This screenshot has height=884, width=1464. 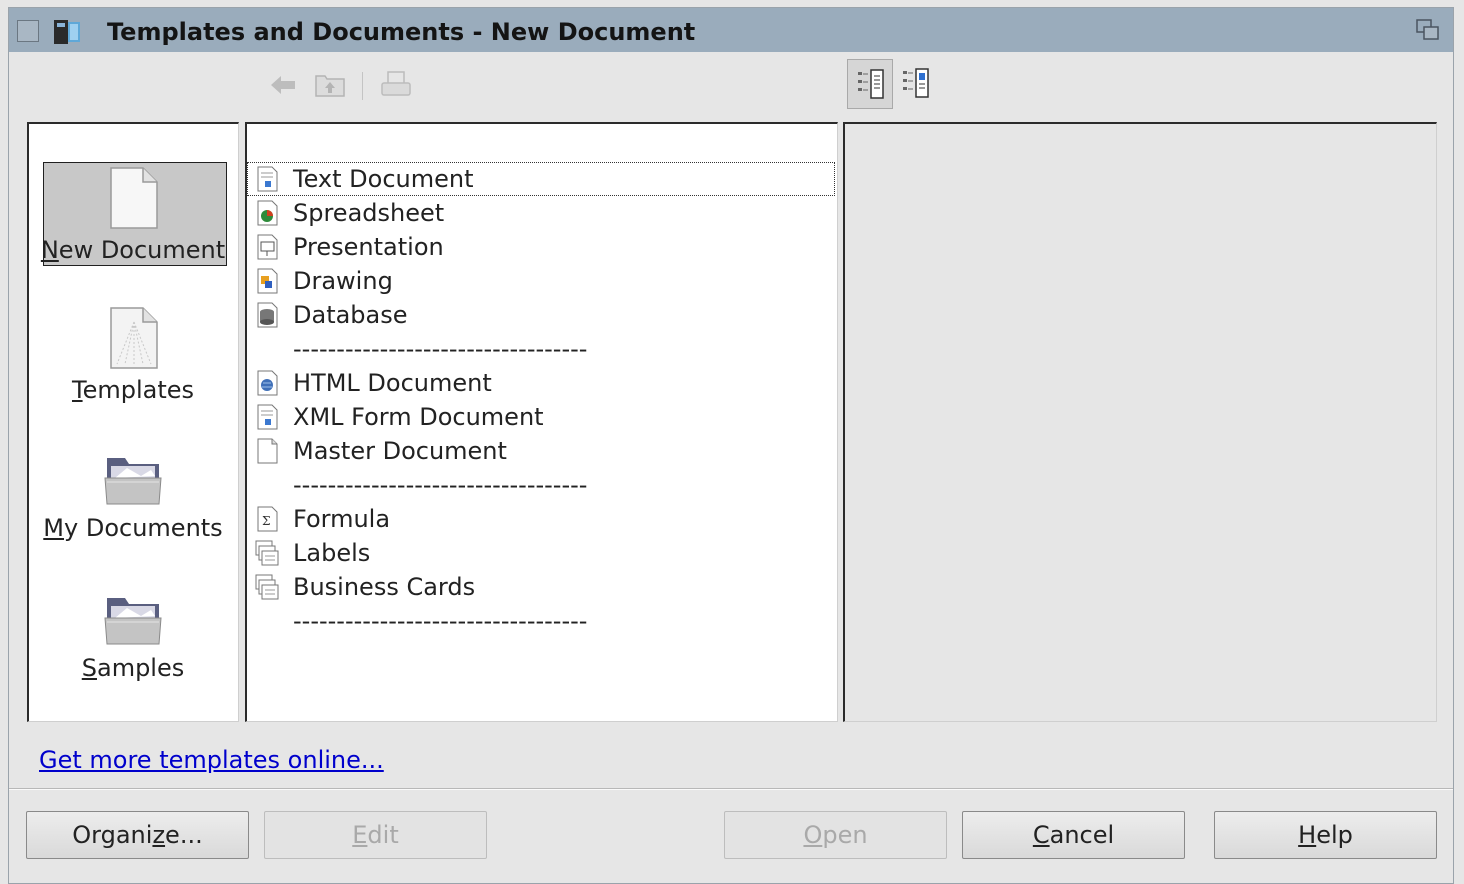 I want to click on document-properties-icon, so click(x=917, y=83).